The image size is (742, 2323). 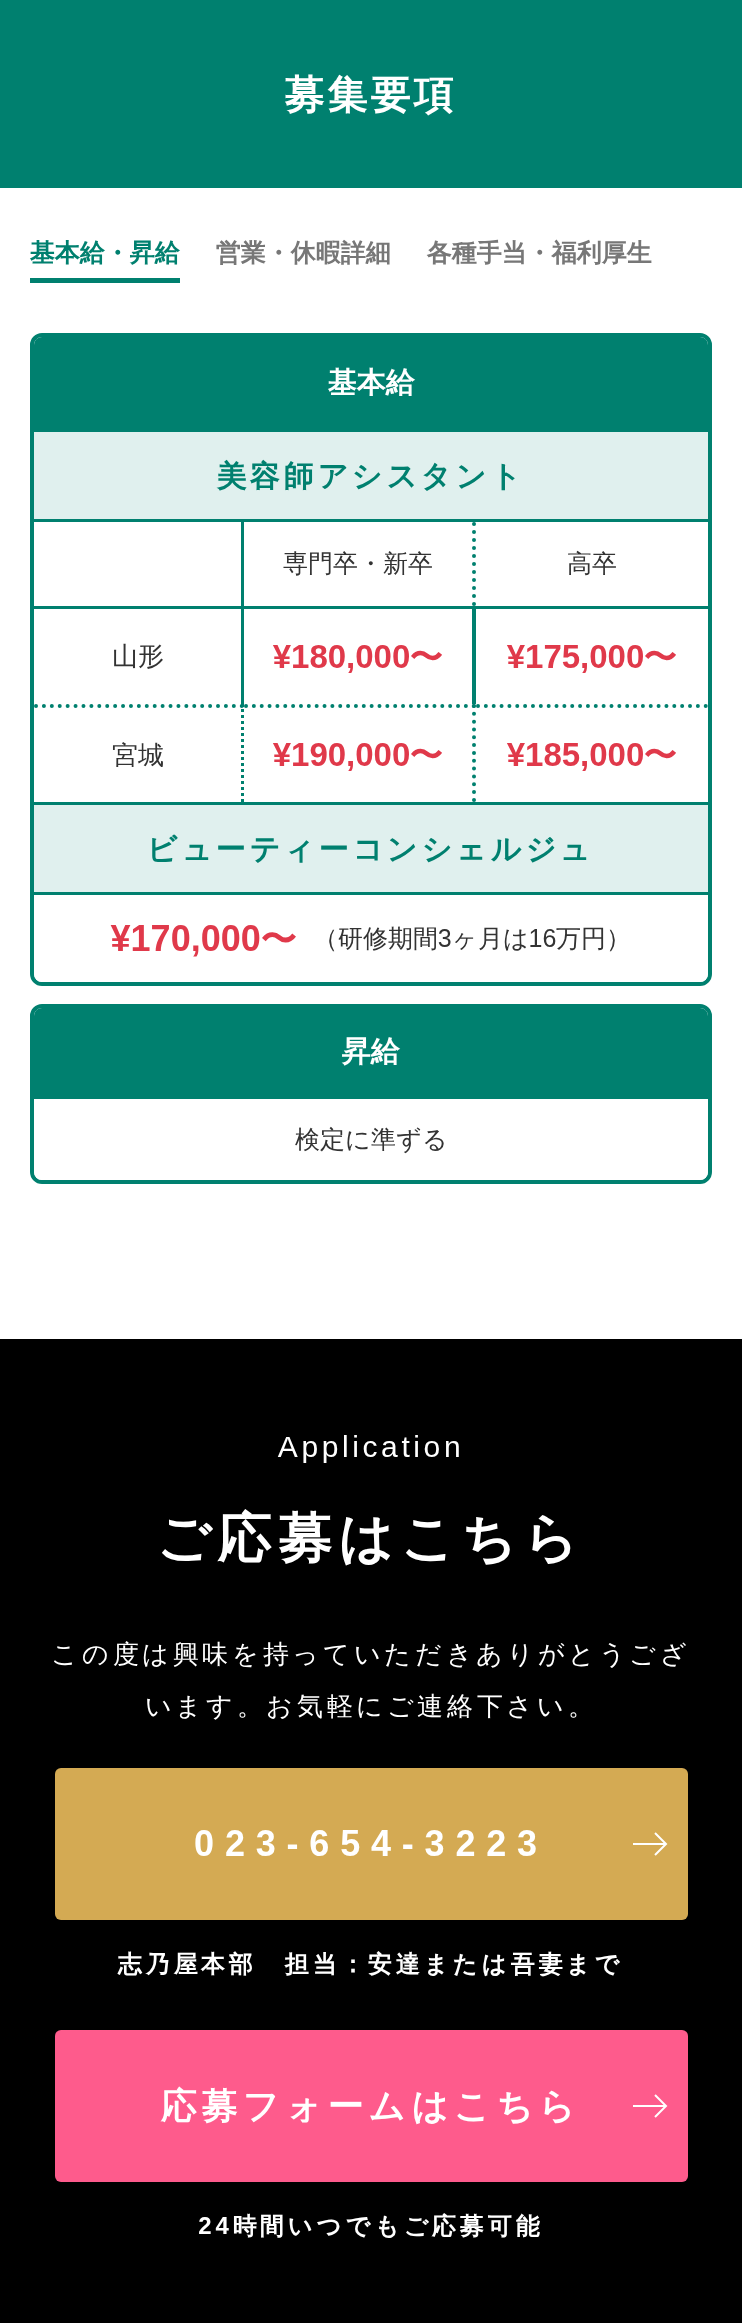 What do you see at coordinates (203, 938) in the screenshot?
I see `salary-amount: ¥170,000〜` at bounding box center [203, 938].